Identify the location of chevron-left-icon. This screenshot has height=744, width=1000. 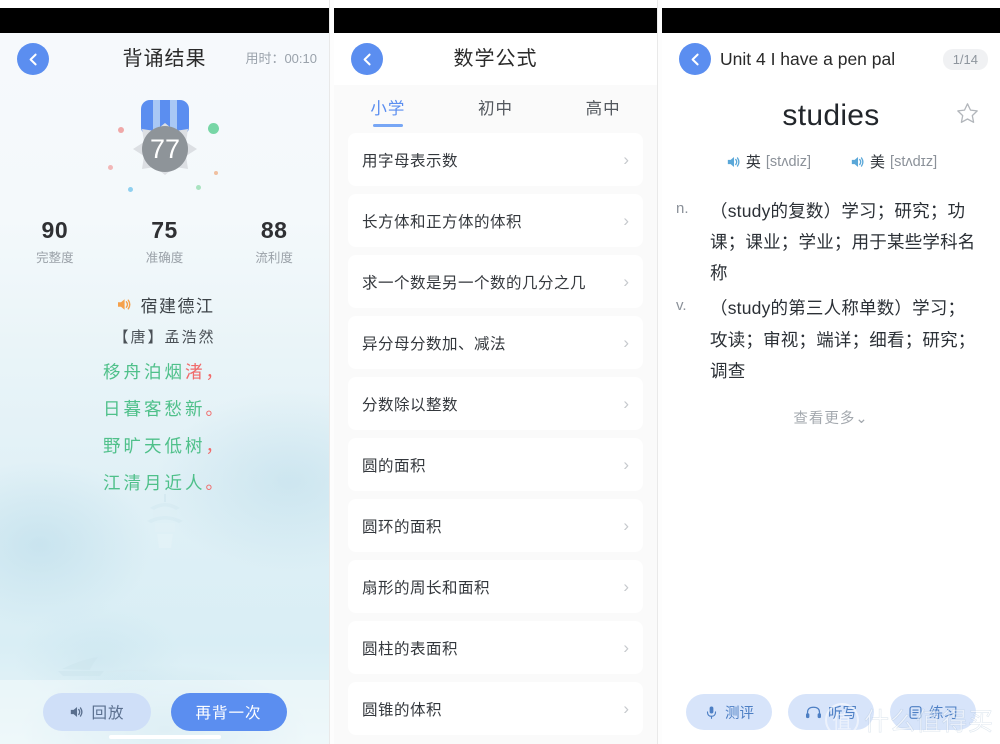
(695, 59).